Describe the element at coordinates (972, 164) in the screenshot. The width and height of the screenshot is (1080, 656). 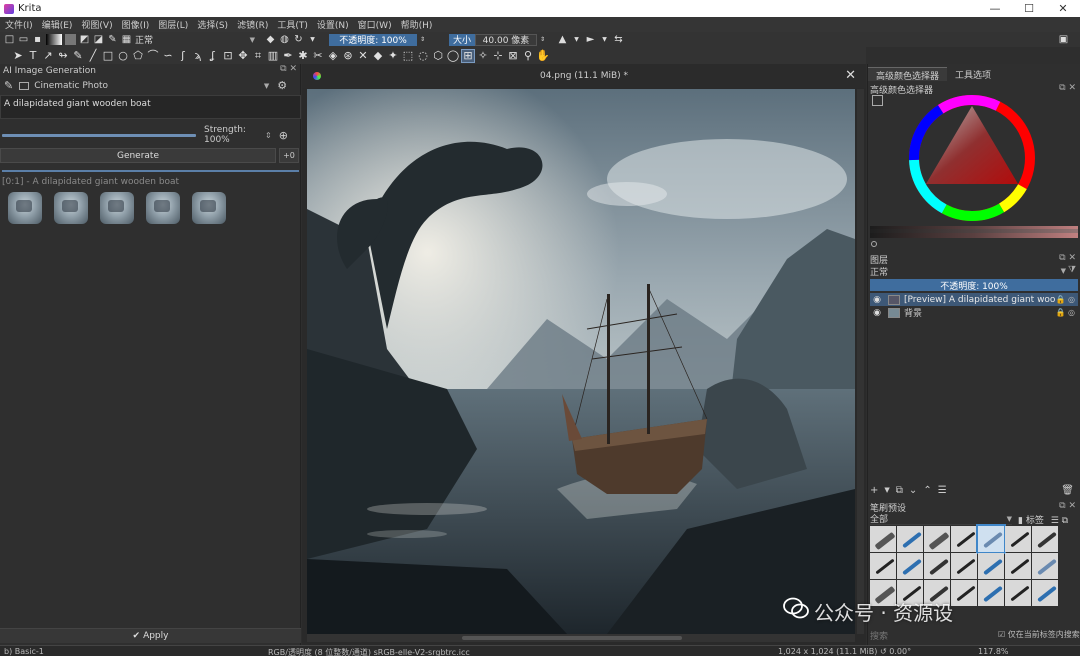
I see `color-wheel` at that location.